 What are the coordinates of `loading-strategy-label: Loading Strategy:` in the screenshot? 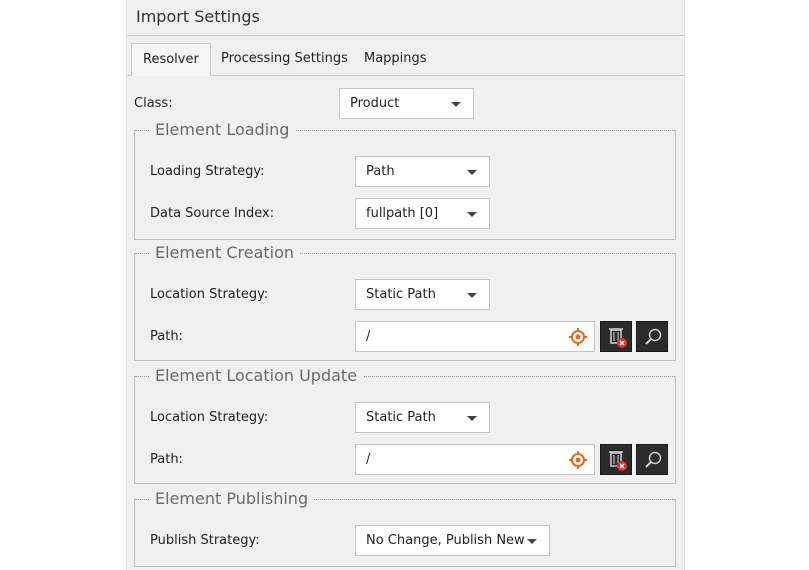 It's located at (207, 171).